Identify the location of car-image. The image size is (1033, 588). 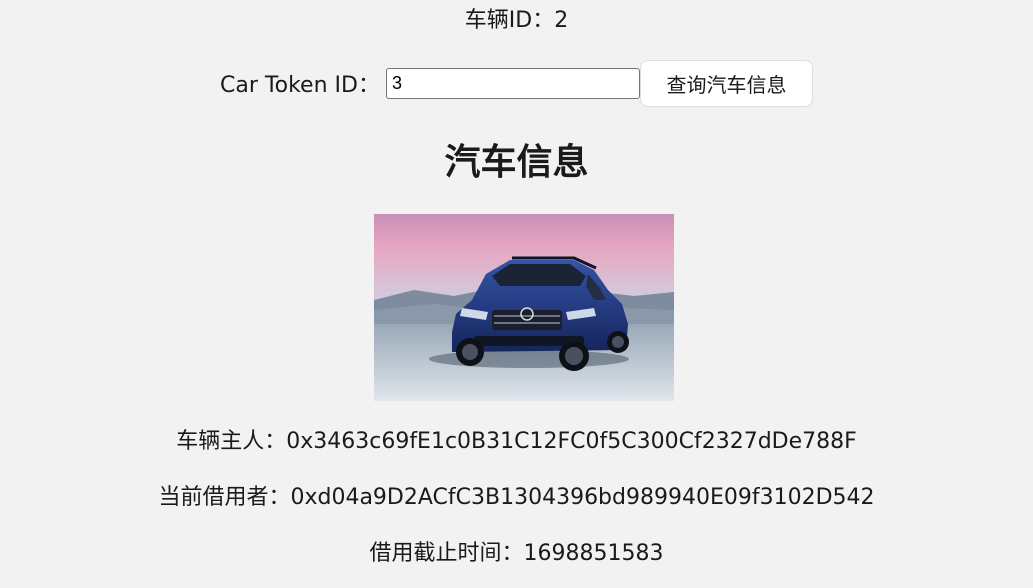
(524, 307).